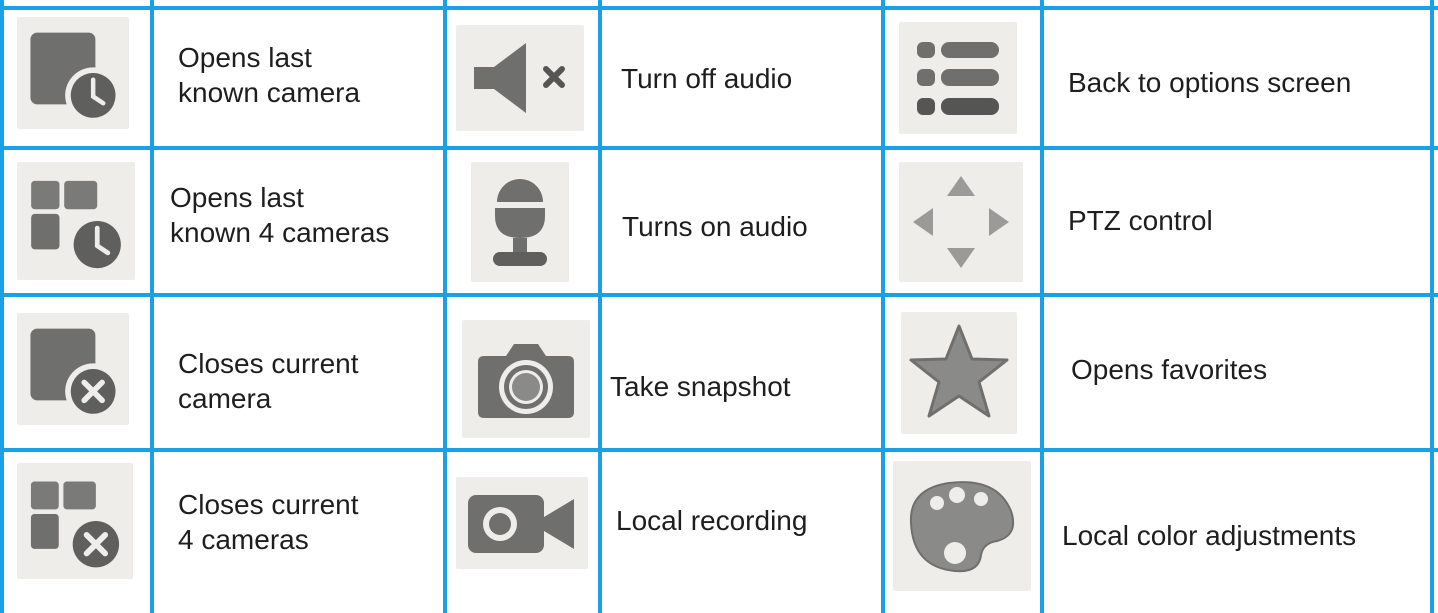 This screenshot has width=1438, height=613. I want to click on speaker-mute-icon, so click(520, 78).